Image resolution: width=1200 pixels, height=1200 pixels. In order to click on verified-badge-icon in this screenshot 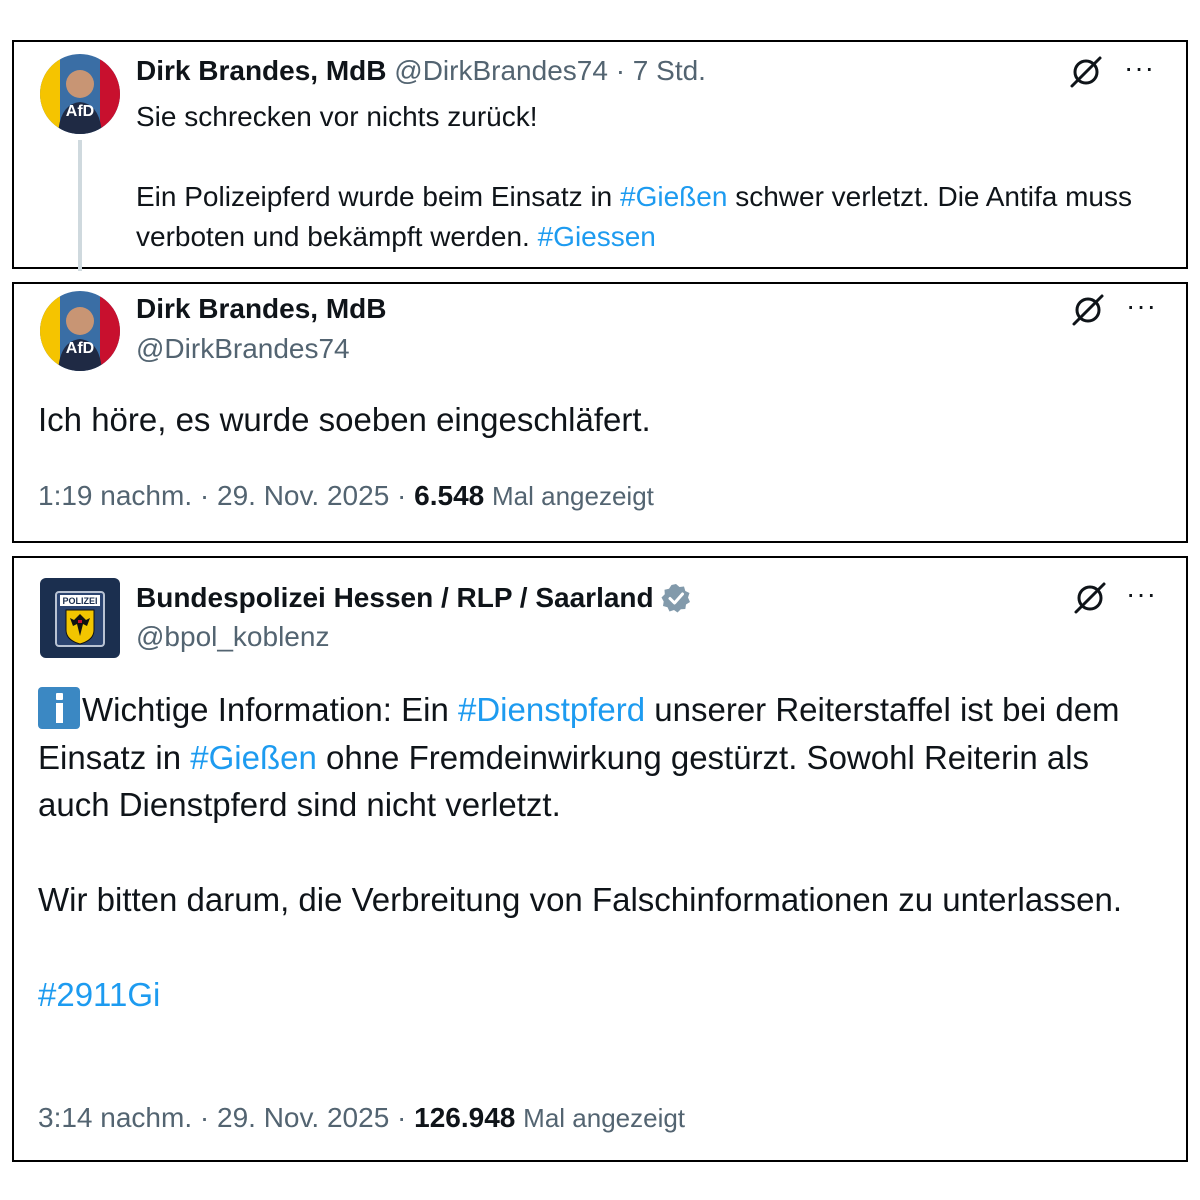, I will do `click(676, 598)`.